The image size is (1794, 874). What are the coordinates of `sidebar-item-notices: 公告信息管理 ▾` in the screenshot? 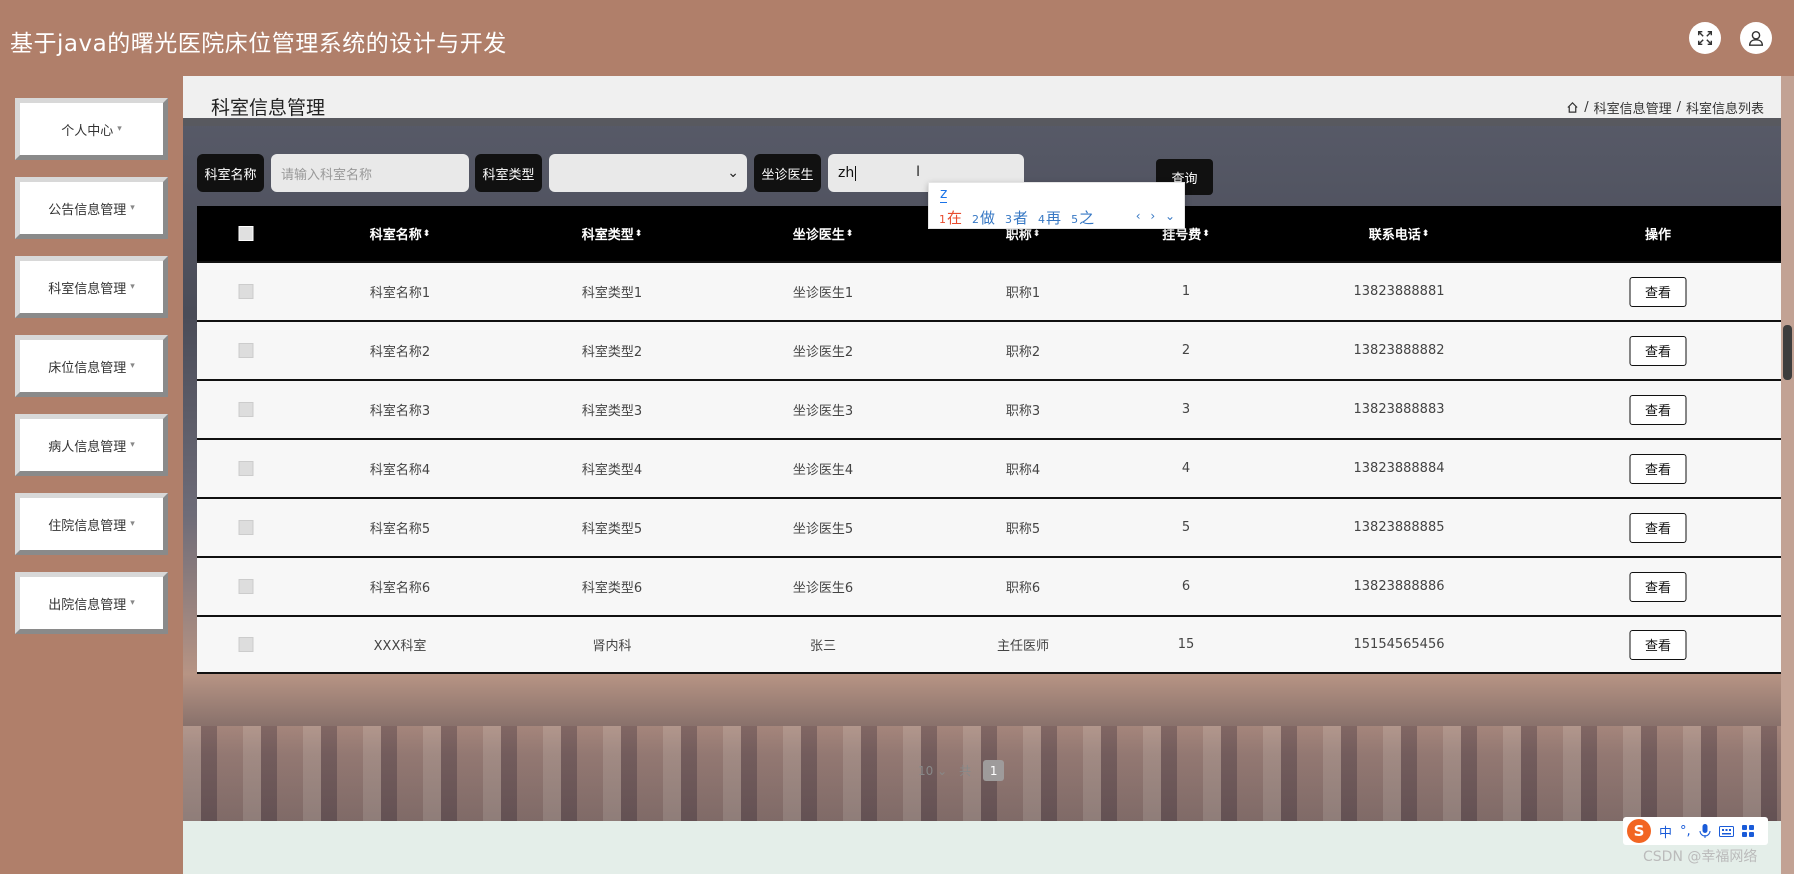 It's located at (91, 208).